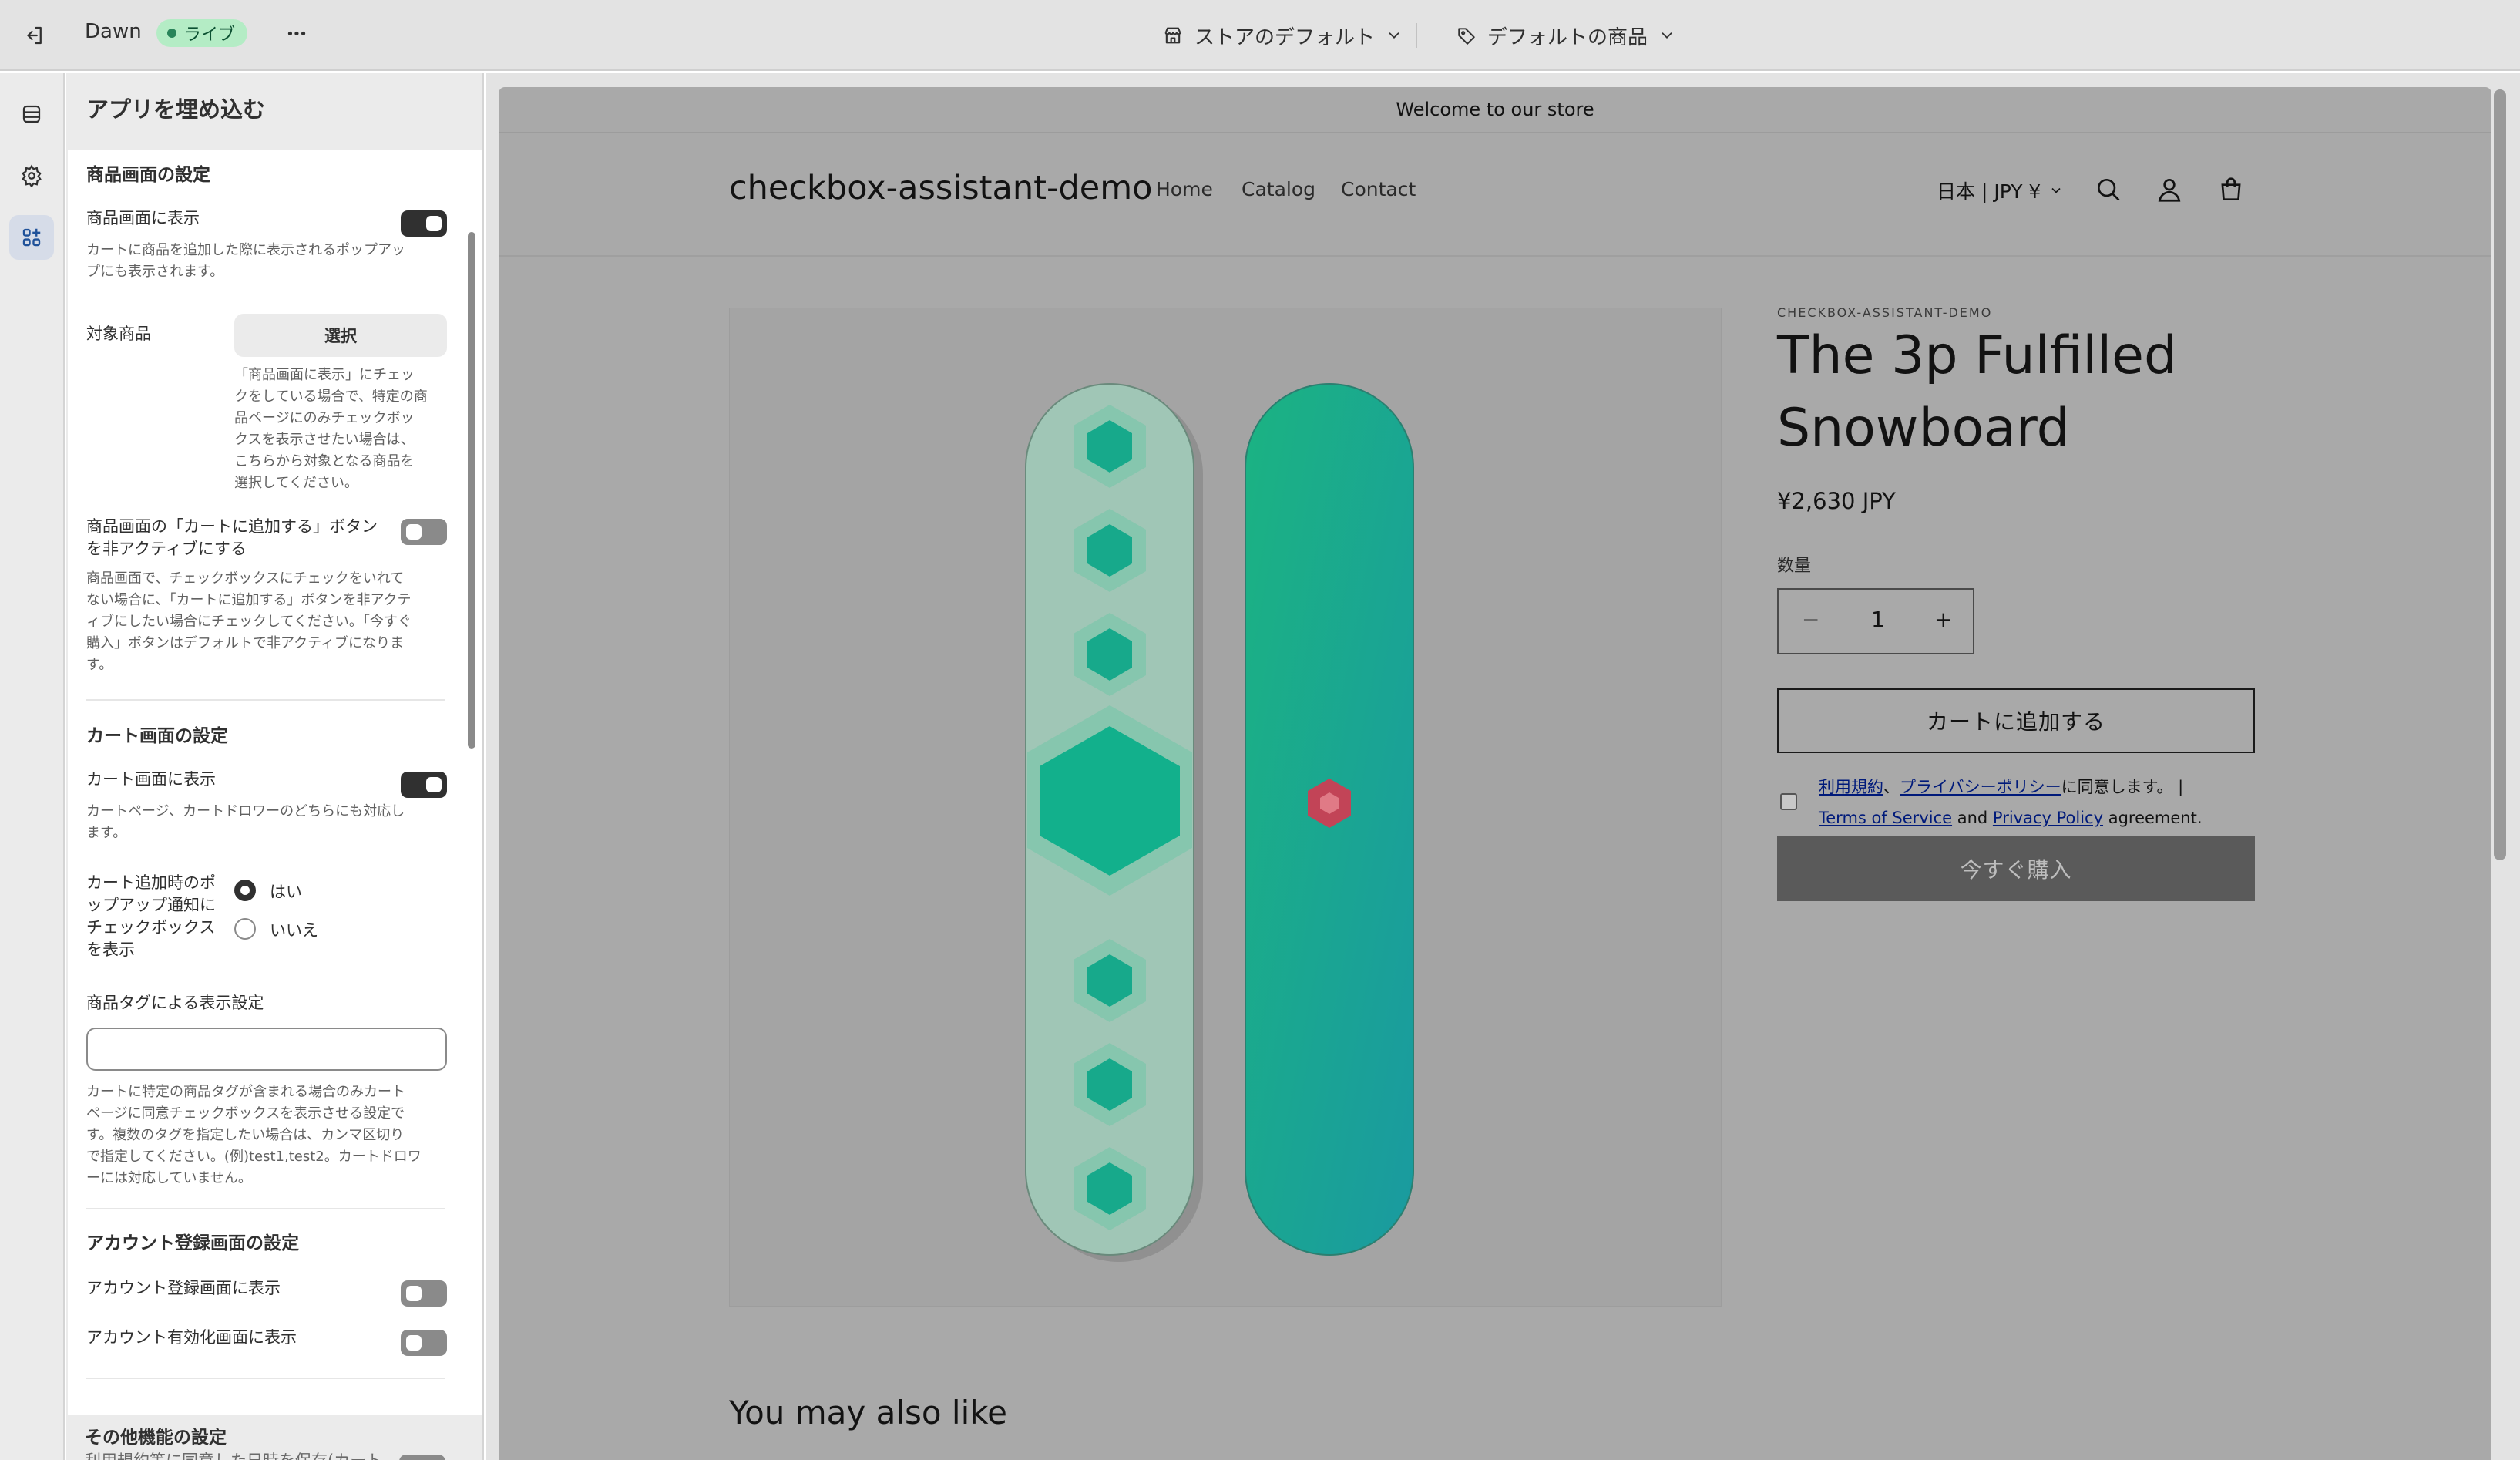  What do you see at coordinates (868, 1412) in the screenshot?
I see `recommendations-heading: You may also like` at bounding box center [868, 1412].